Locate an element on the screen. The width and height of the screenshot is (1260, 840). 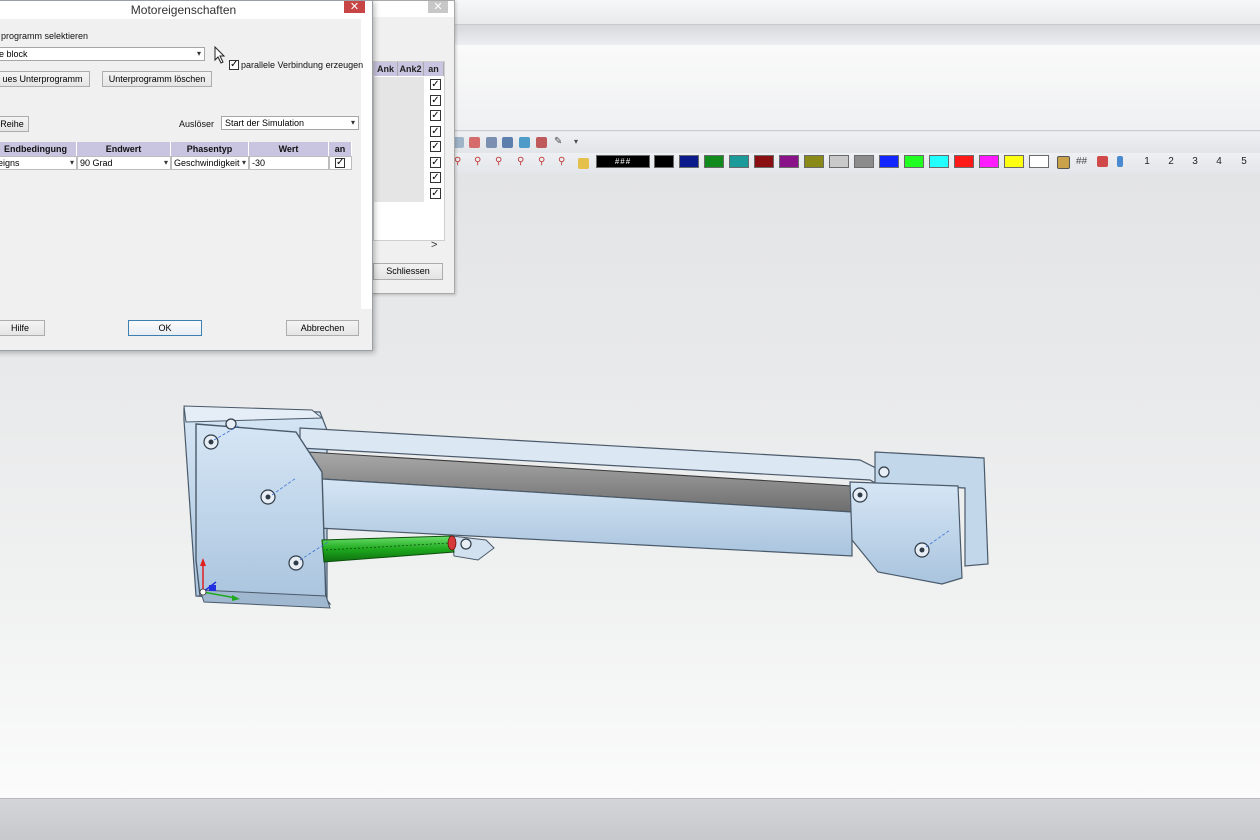
grid-header-ank2: Ank2 is located at coordinates (411, 69).